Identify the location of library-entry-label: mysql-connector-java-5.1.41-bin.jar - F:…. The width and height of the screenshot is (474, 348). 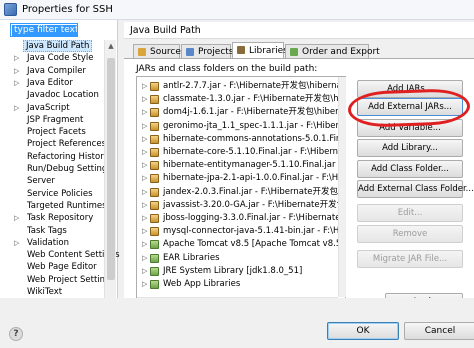
(254, 231).